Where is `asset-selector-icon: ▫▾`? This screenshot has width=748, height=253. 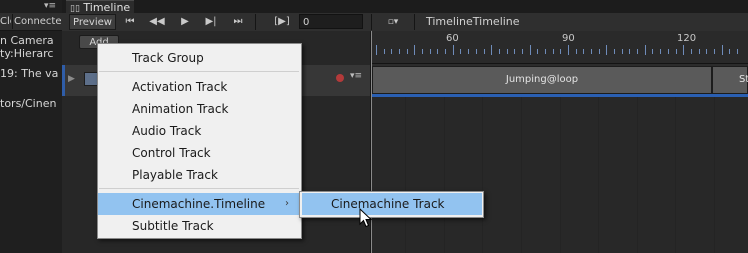 asset-selector-icon: ▫▾ is located at coordinates (393, 22).